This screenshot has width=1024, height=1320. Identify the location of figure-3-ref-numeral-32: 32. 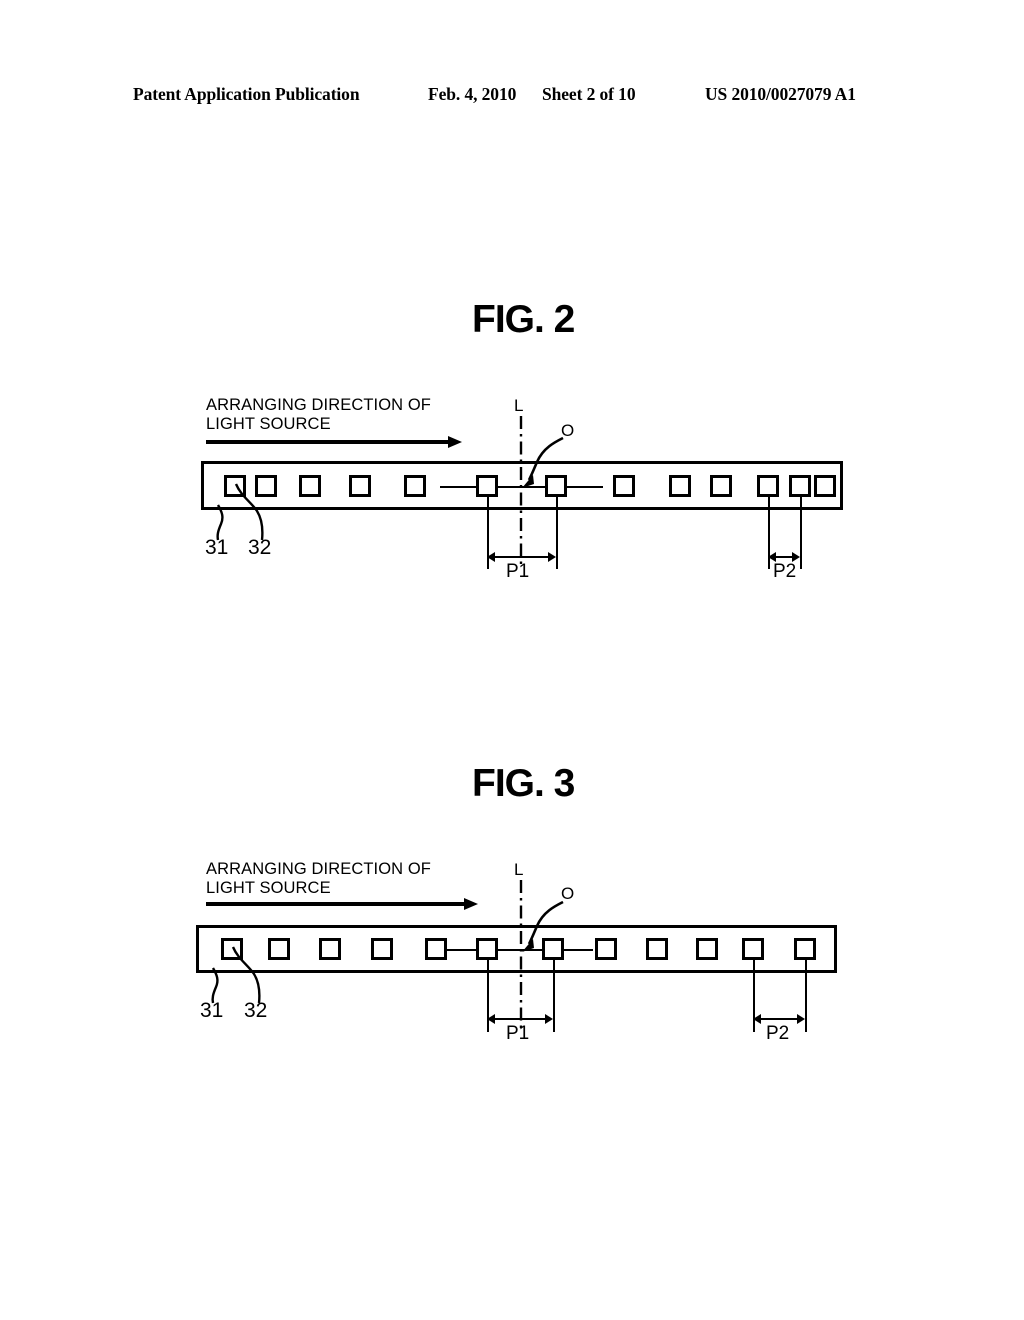
(256, 1010).